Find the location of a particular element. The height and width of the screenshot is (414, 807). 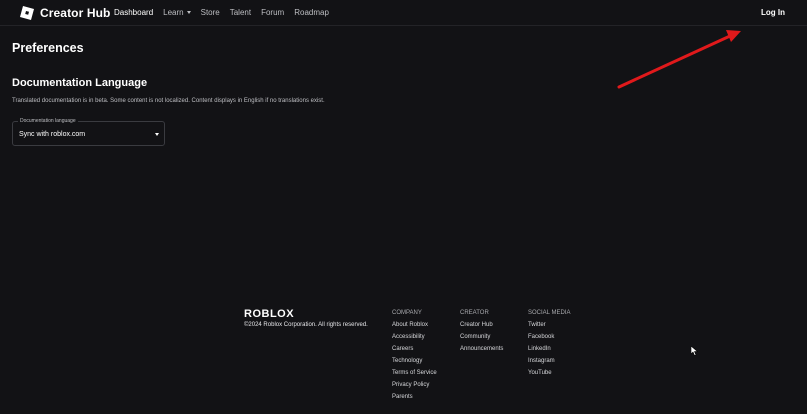

footer-link-facebook: Facebook is located at coordinates (549, 340).